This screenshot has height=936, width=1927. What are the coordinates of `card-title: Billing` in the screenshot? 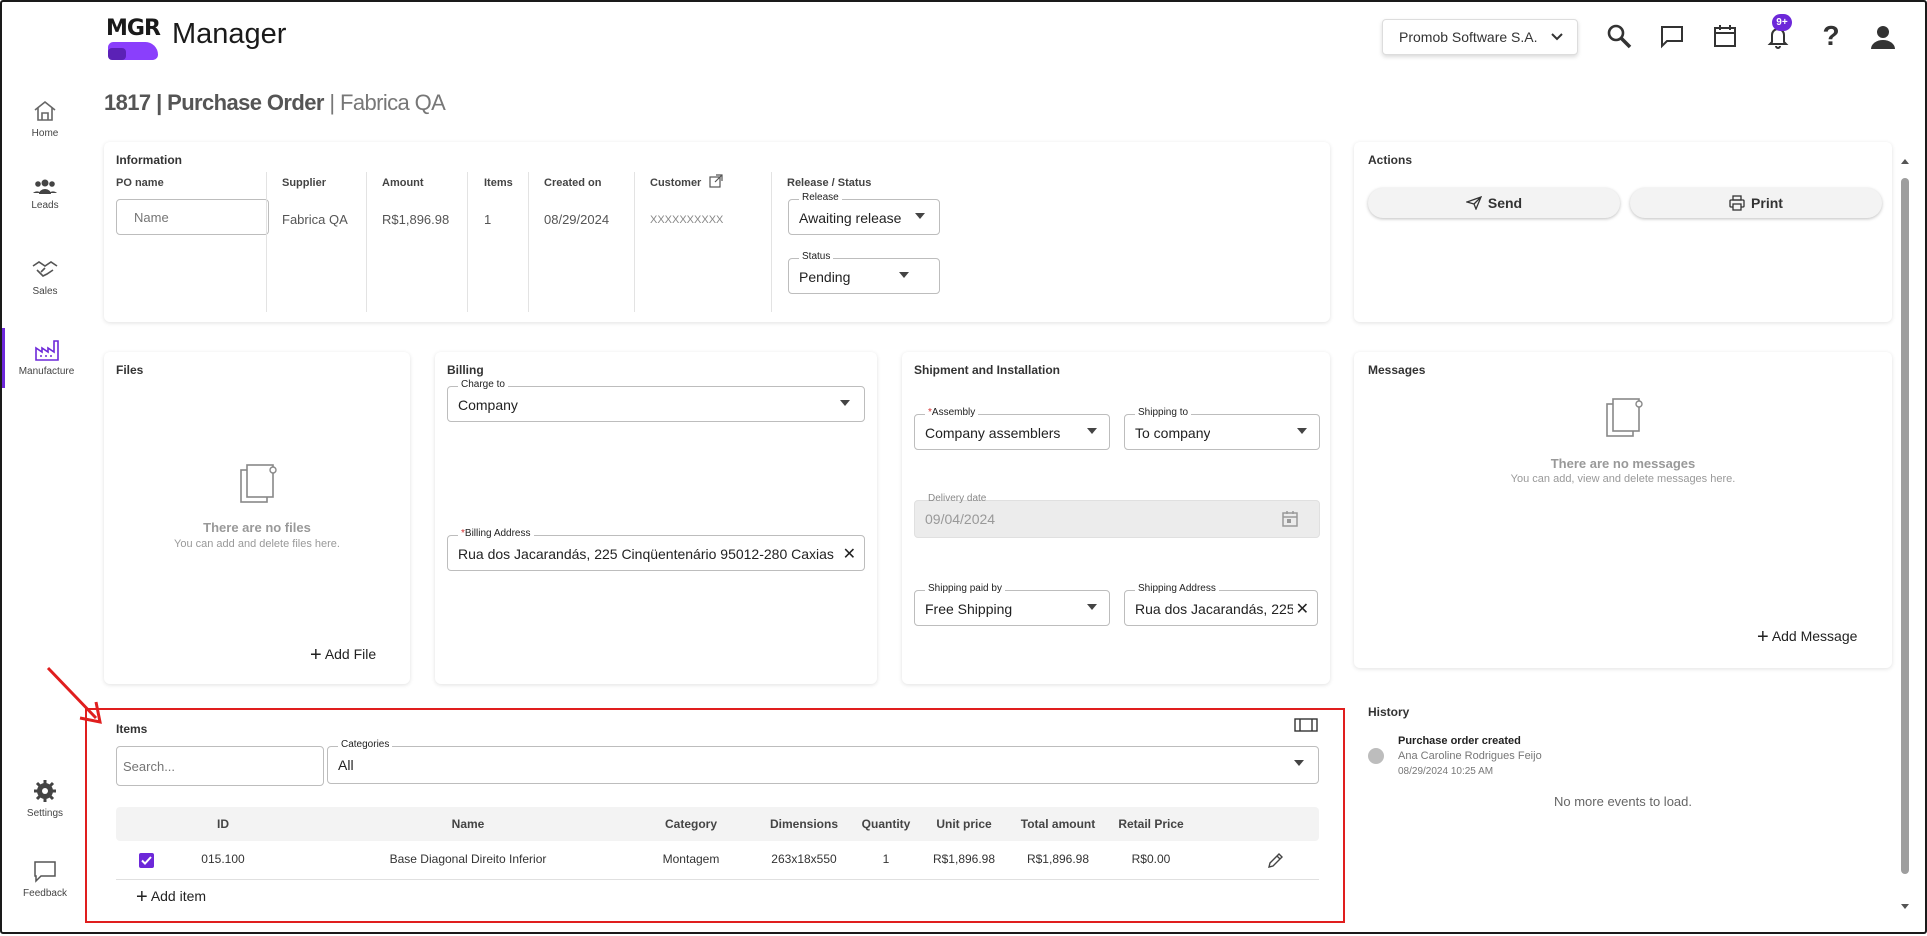 It's located at (465, 370).